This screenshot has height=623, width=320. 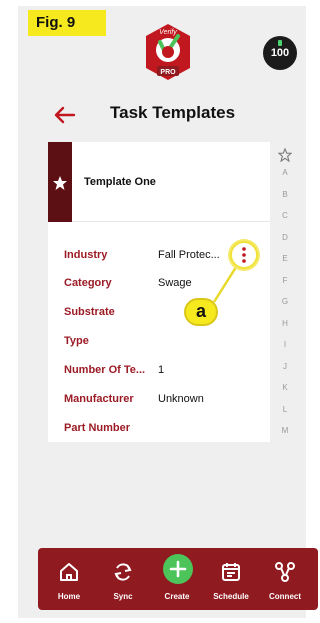 What do you see at coordinates (285, 366) in the screenshot?
I see `alpha-index-letter: J` at bounding box center [285, 366].